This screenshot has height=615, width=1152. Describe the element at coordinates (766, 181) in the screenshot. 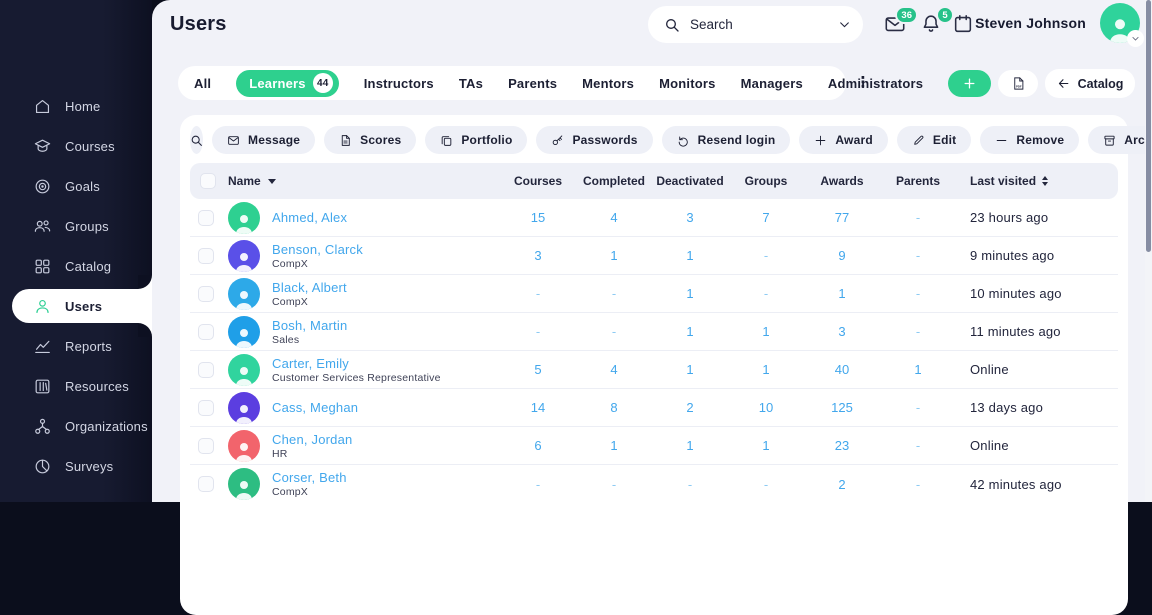

I see `column-header-groups: Groups` at that location.